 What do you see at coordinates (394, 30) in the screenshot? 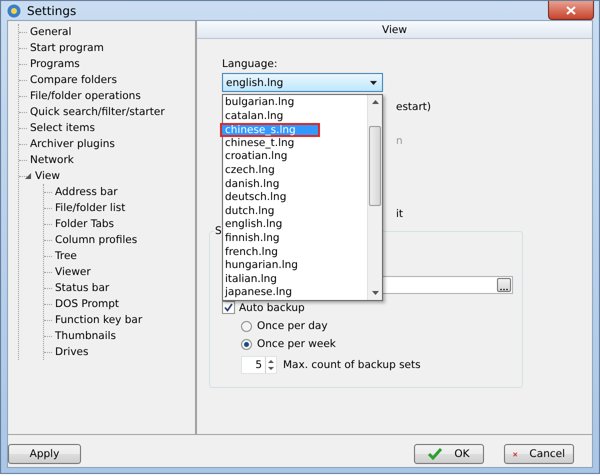
I see `panel-header: View` at bounding box center [394, 30].